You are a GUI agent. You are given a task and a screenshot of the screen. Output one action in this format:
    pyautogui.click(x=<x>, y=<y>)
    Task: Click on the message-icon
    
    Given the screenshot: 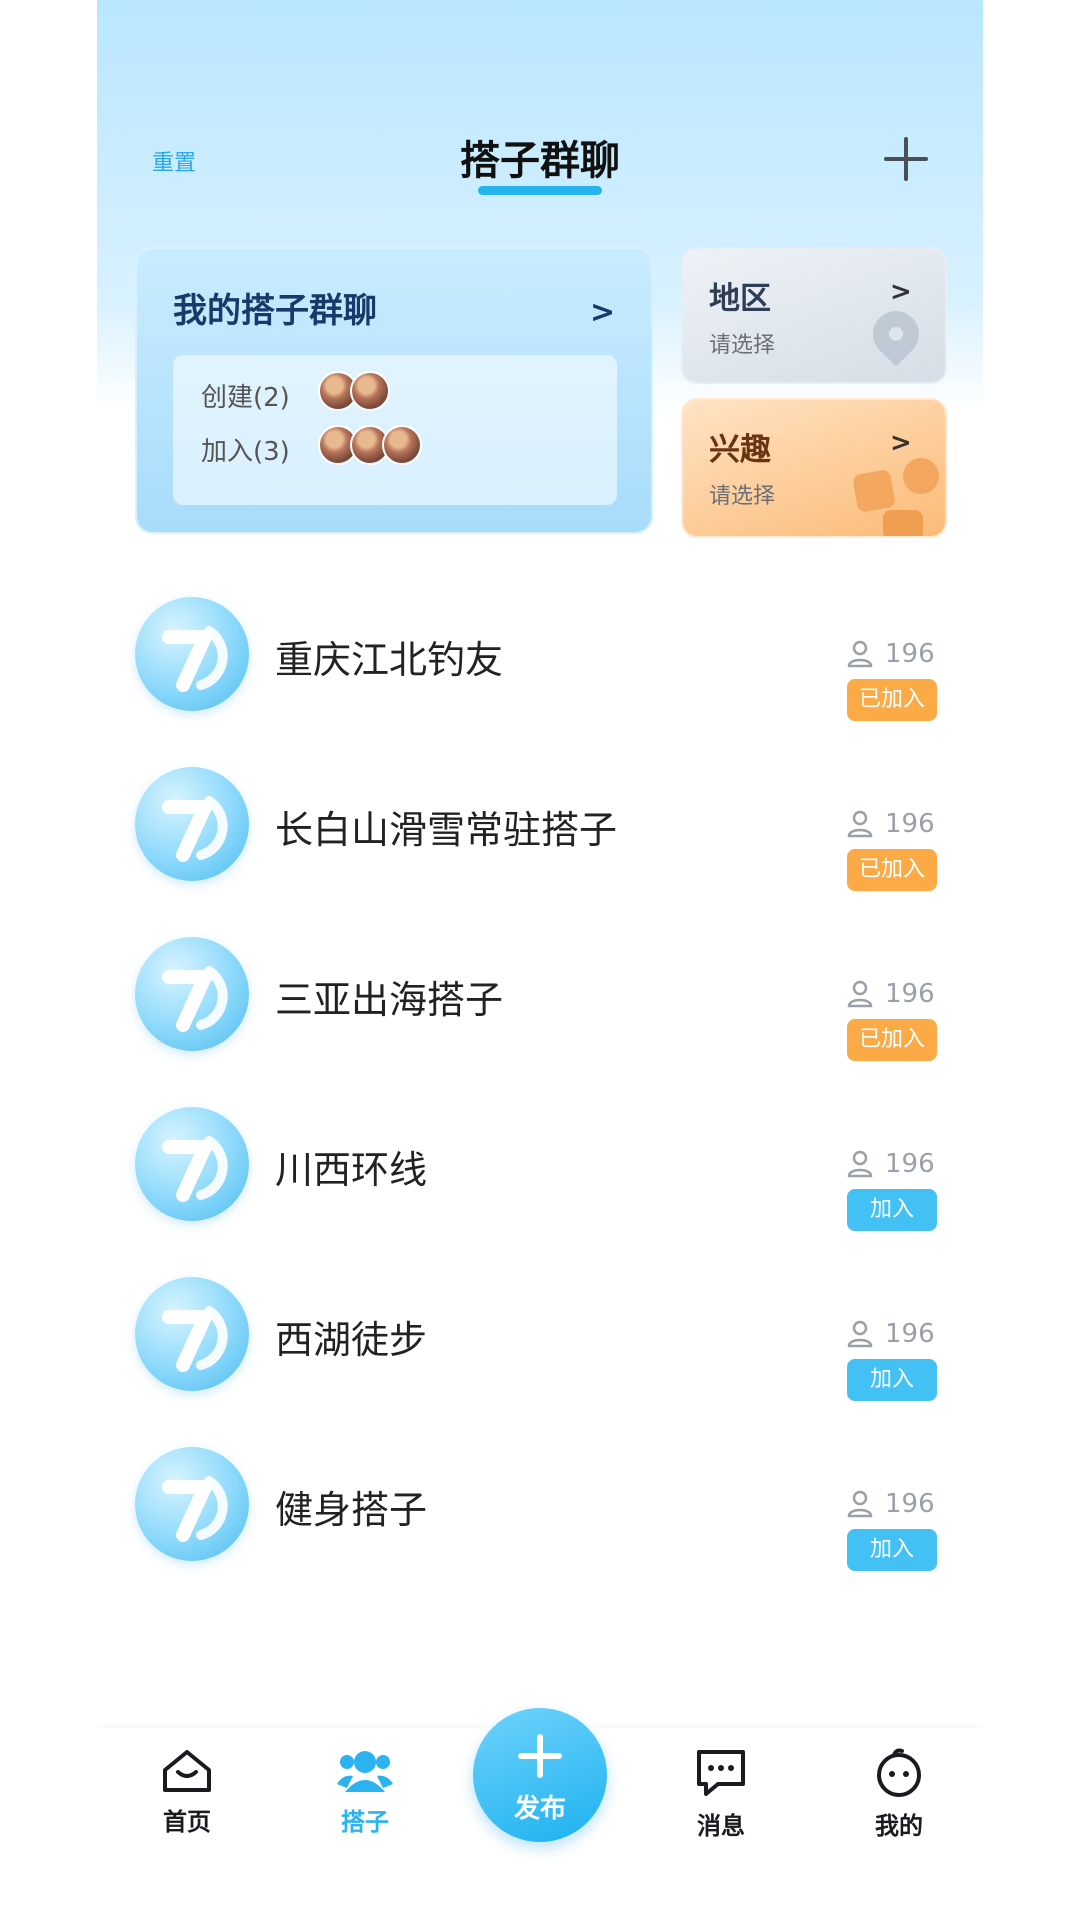 What is the action you would take?
    pyautogui.click(x=721, y=1773)
    